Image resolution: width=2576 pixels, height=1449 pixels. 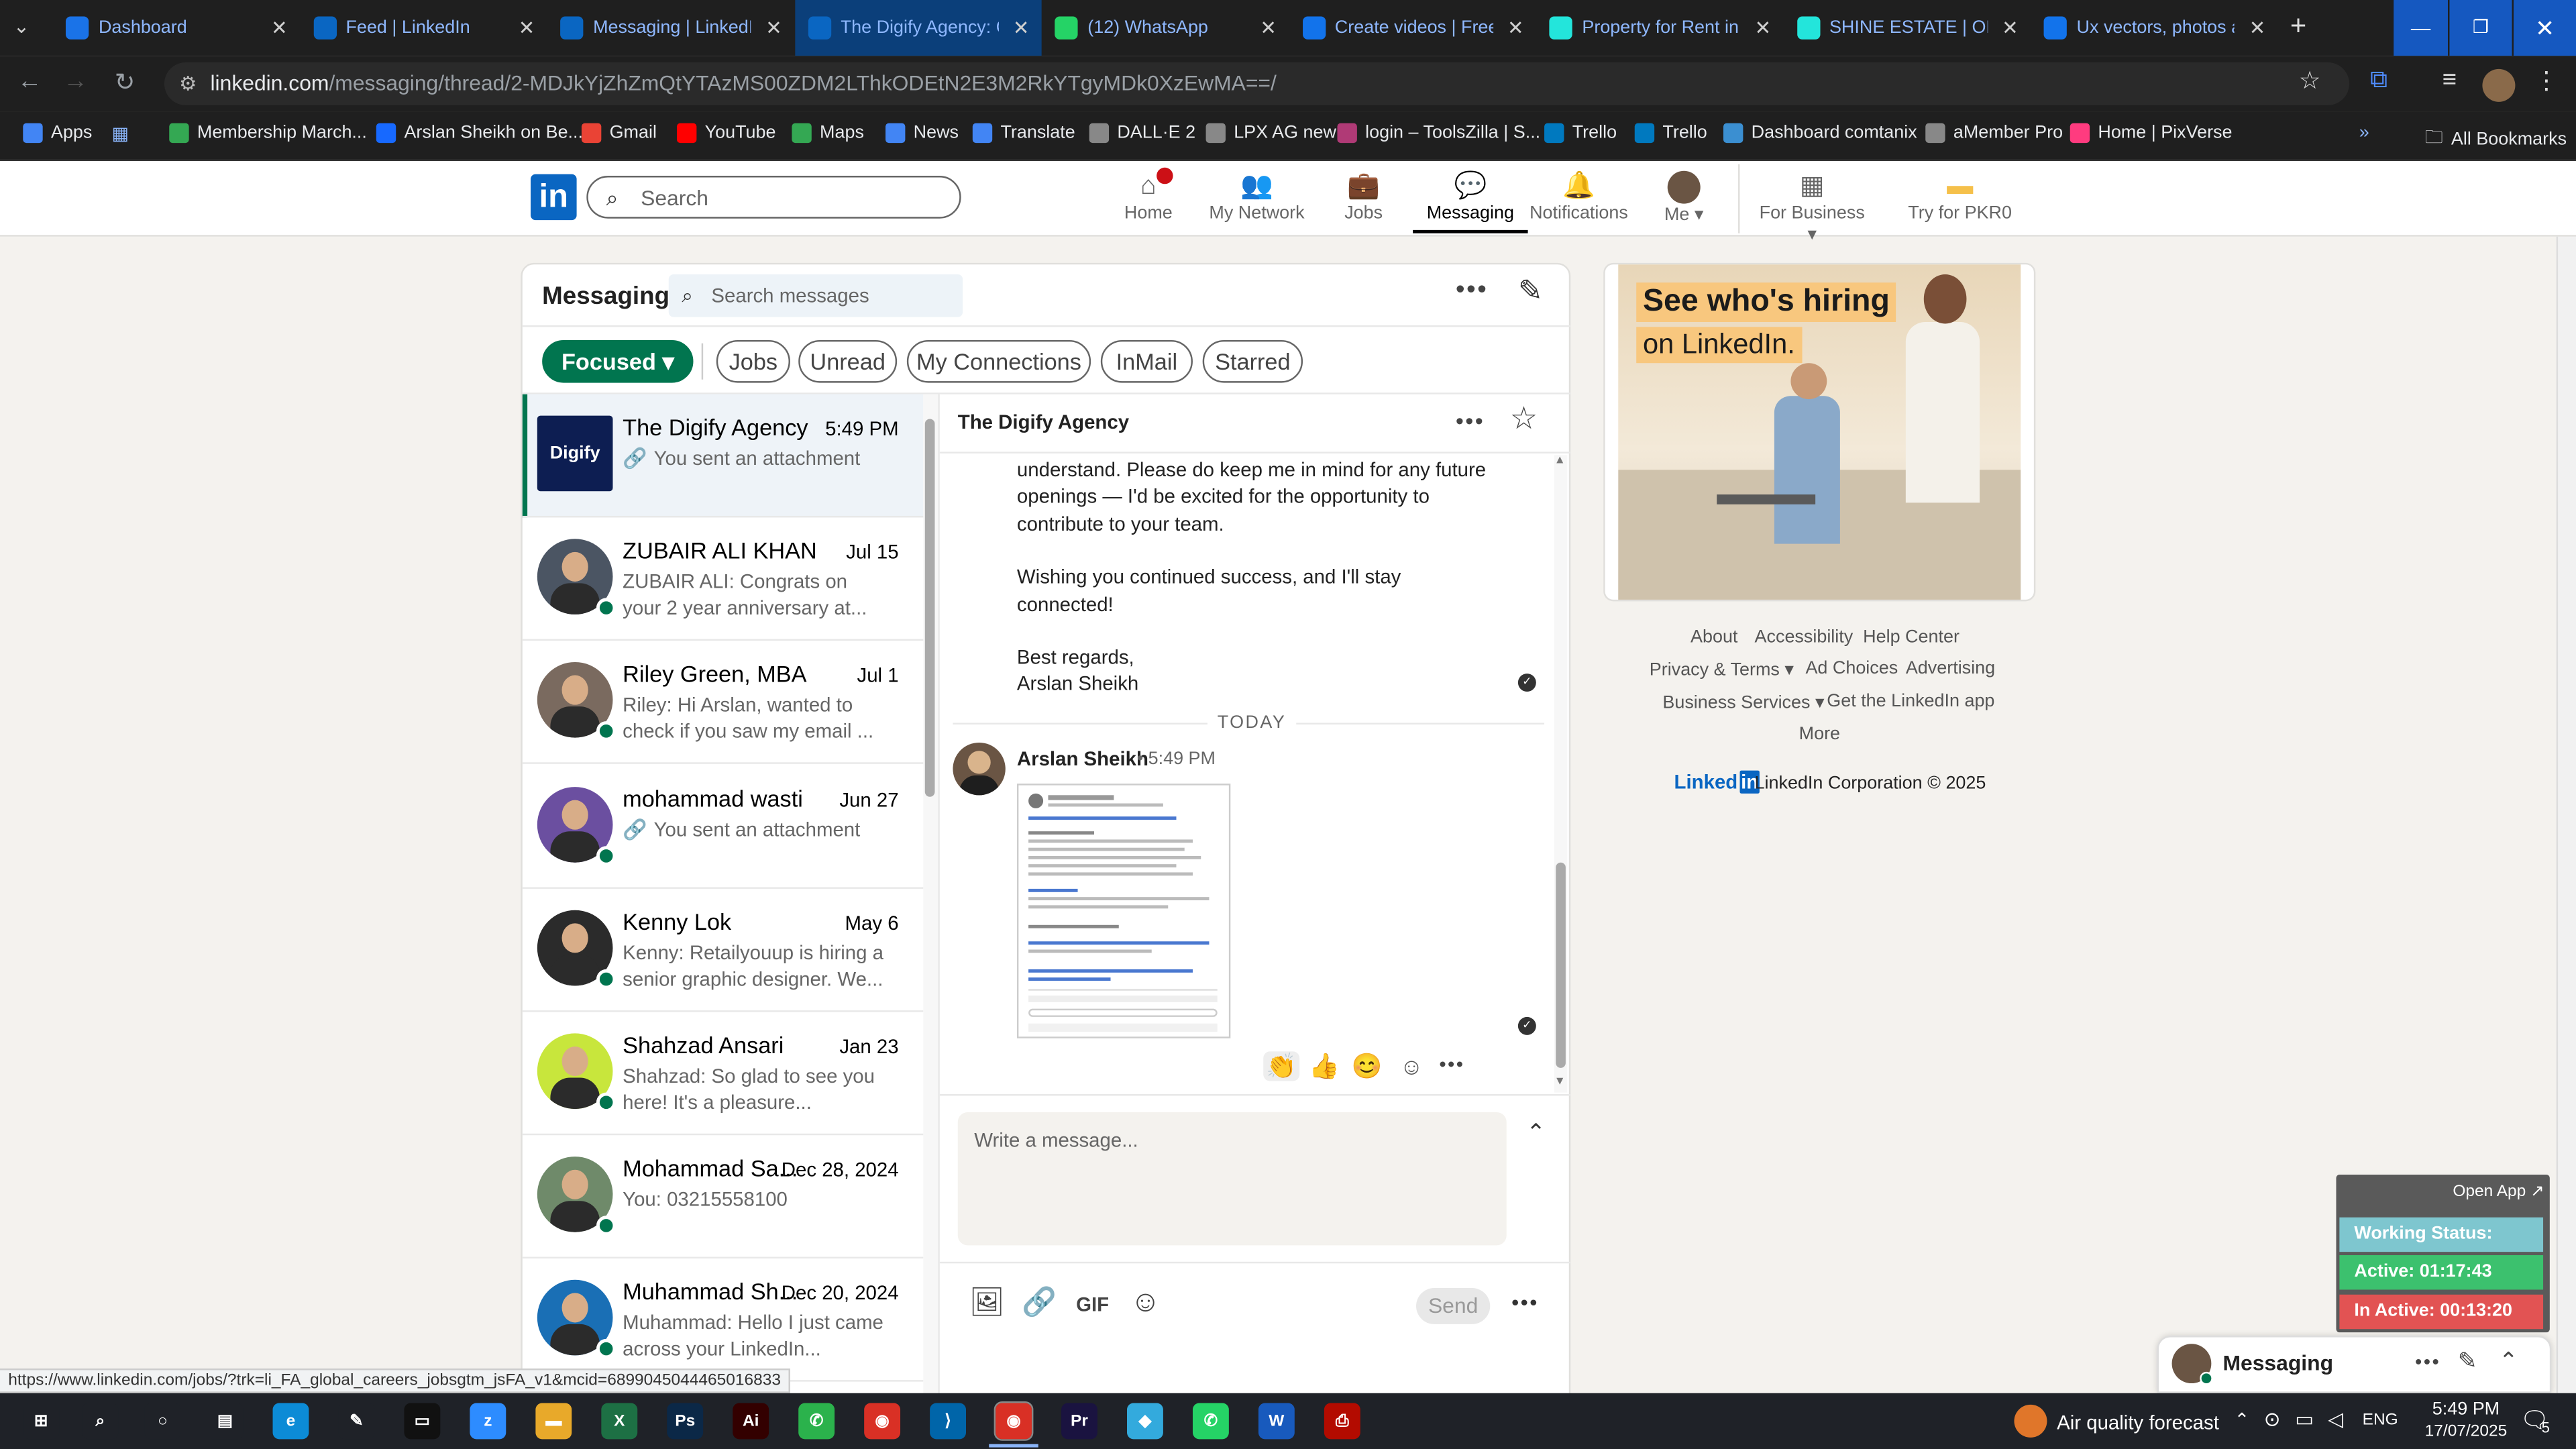 I want to click on footer-link: Ad Choices, so click(x=1851, y=668).